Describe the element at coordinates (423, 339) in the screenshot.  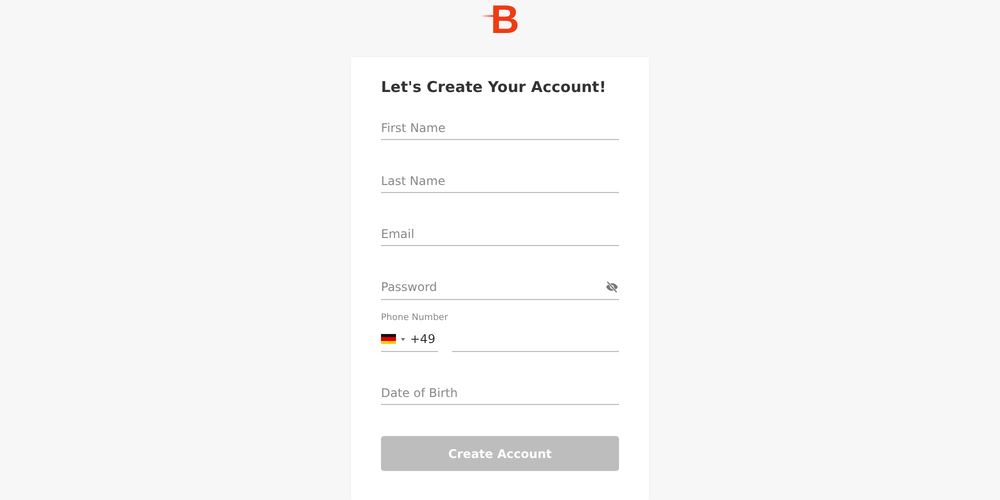
I see `dial-code: +49` at that location.